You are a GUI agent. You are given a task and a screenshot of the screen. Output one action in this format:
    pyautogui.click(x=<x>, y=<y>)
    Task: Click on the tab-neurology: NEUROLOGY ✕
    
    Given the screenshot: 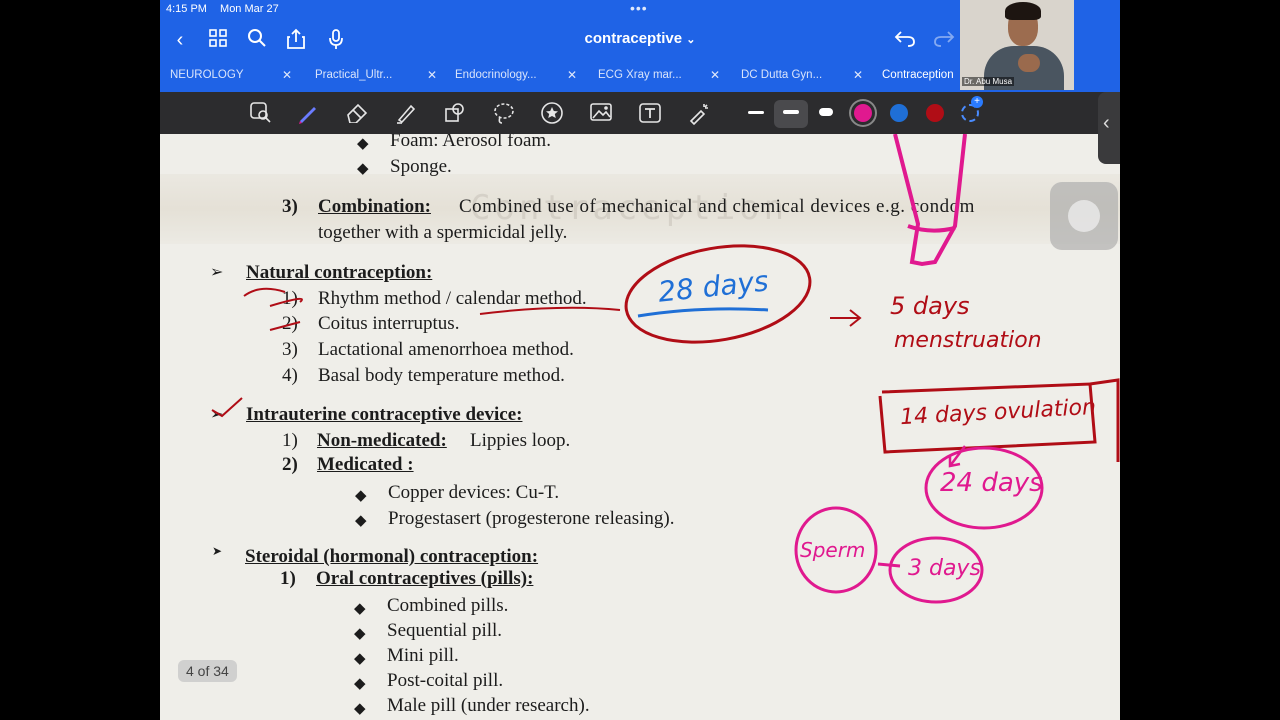 What is the action you would take?
    pyautogui.click(x=230, y=77)
    